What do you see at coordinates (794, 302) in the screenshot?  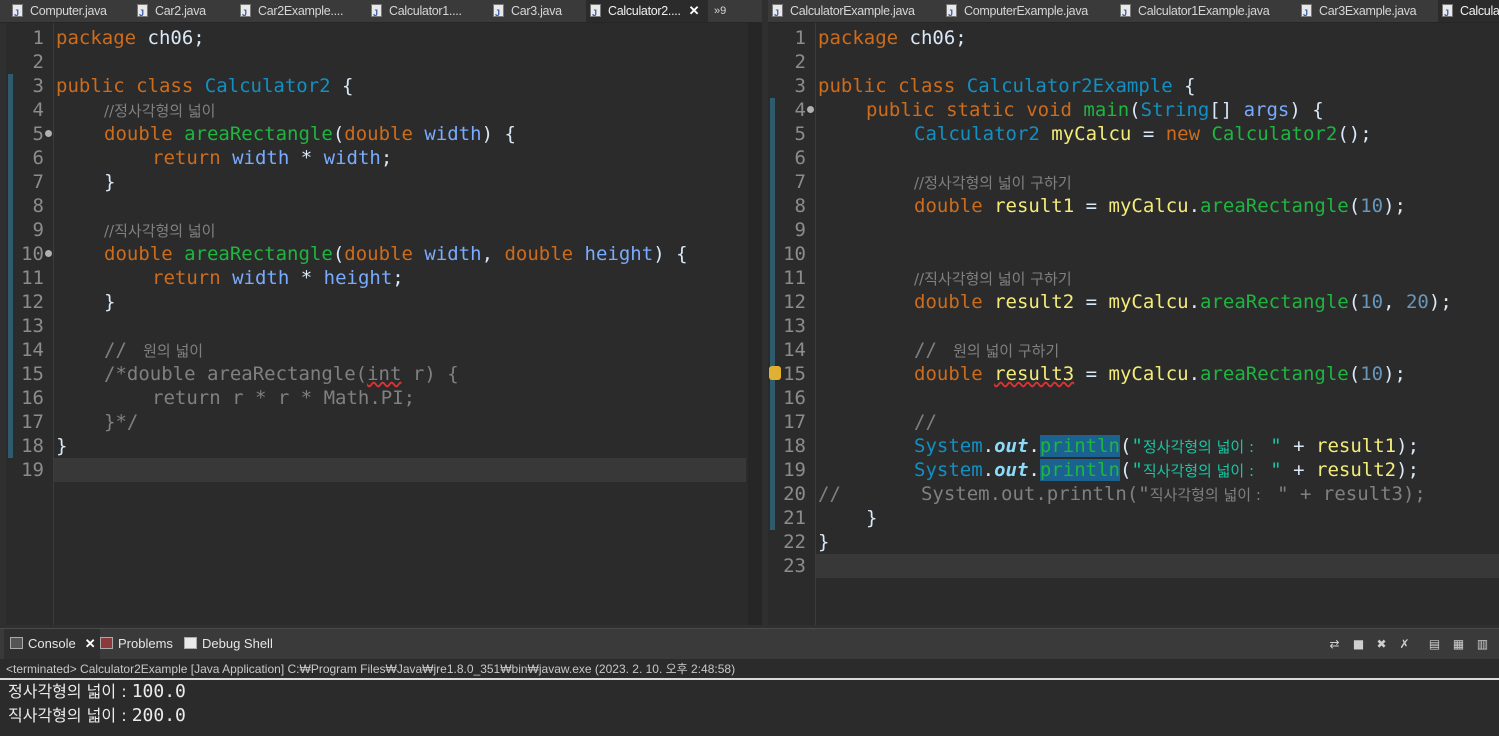 I see `line-number: 12` at bounding box center [794, 302].